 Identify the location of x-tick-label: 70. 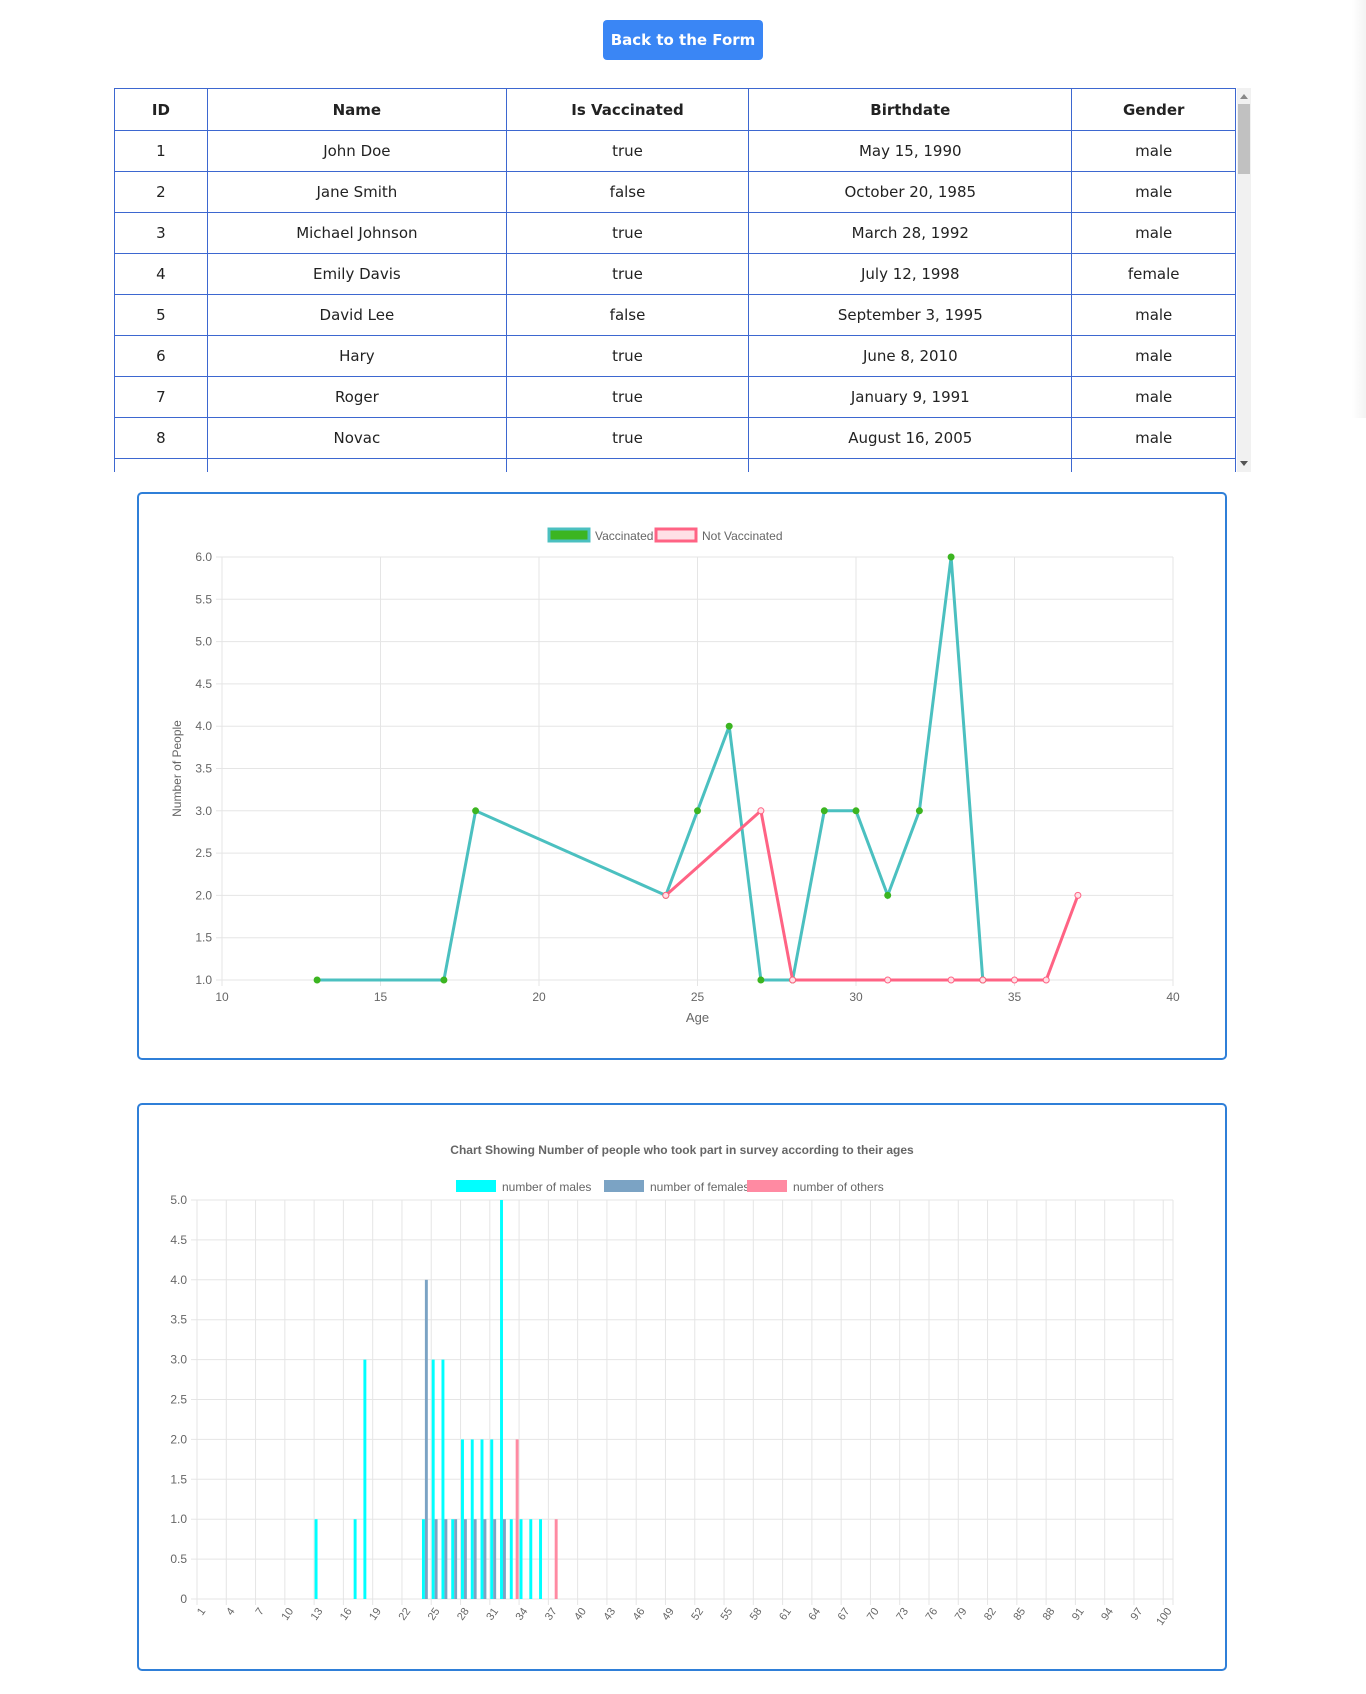
(873, 1614).